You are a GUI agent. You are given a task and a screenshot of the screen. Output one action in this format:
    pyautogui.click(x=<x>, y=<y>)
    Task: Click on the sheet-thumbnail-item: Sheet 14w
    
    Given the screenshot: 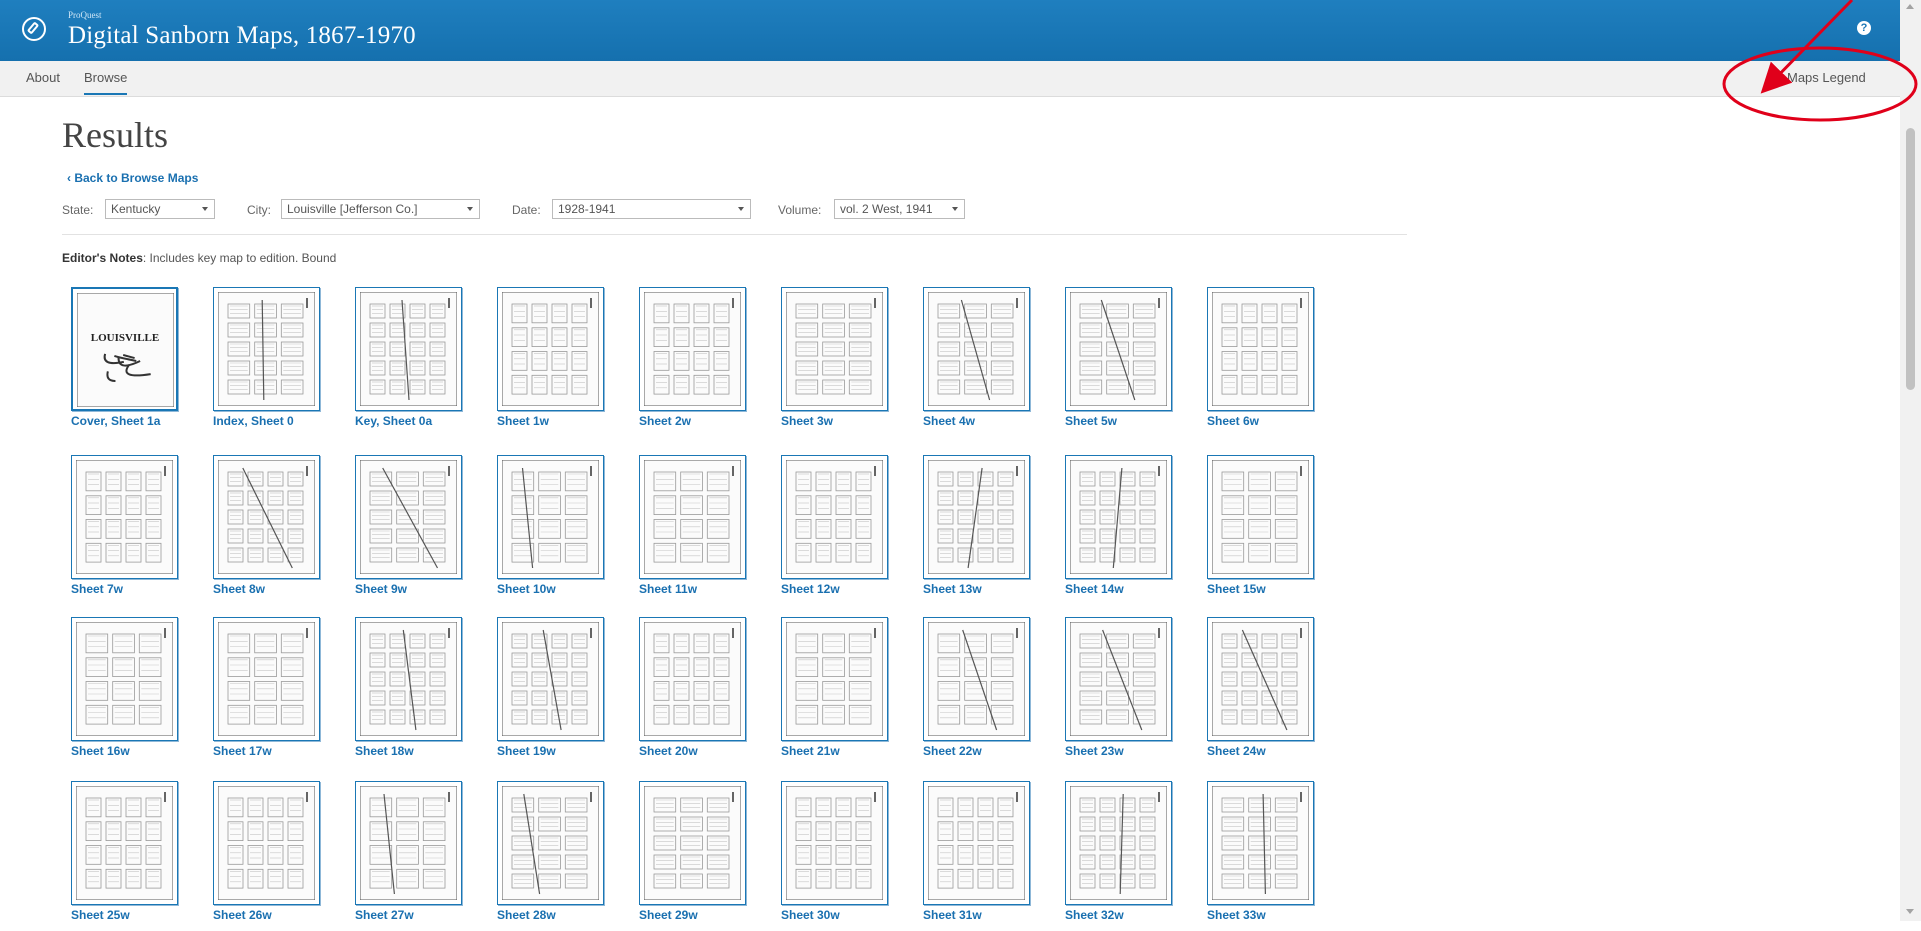 What is the action you would take?
    pyautogui.click(x=1122, y=530)
    